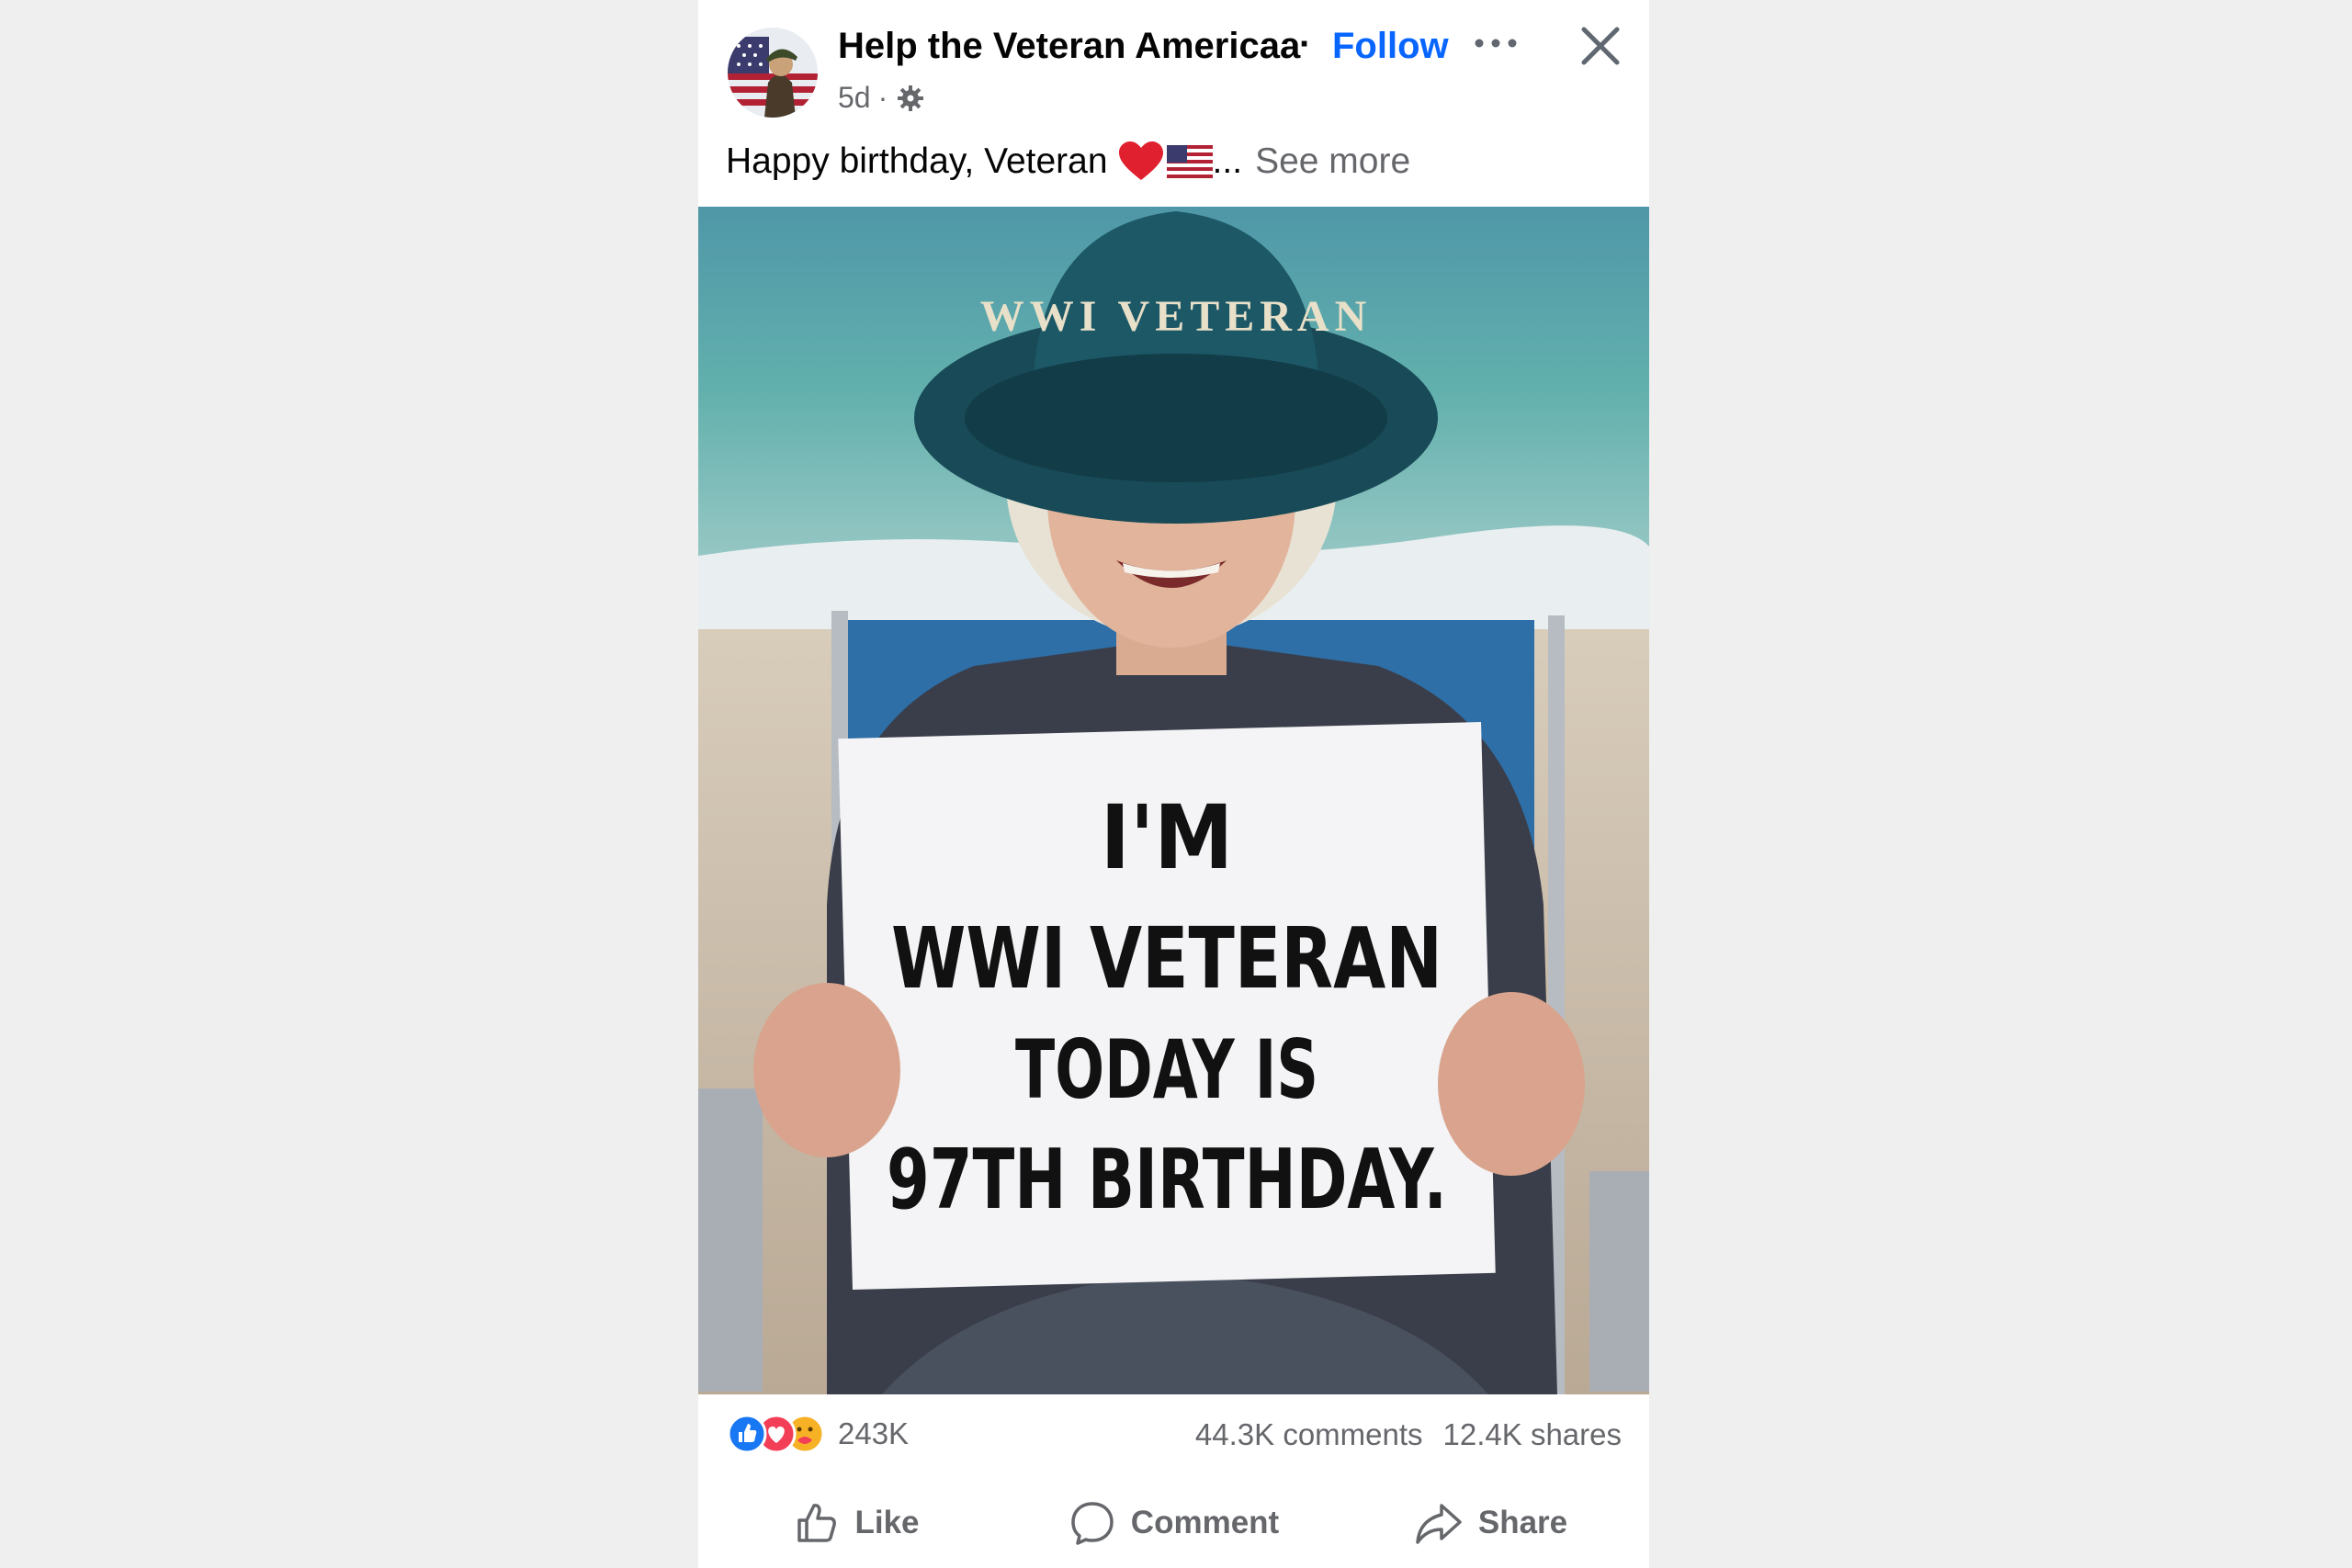 The width and height of the screenshot is (2352, 1568). I want to click on comments-count: 44.3K comments, so click(1309, 1435).